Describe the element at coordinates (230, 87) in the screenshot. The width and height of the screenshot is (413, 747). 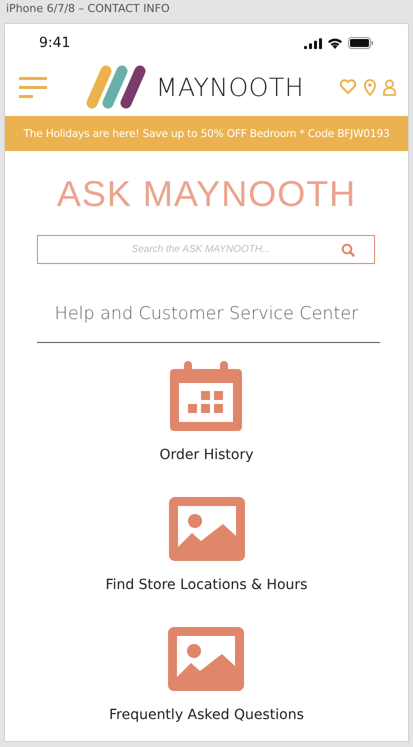
I see `brand-name: MAYNOOTH` at that location.